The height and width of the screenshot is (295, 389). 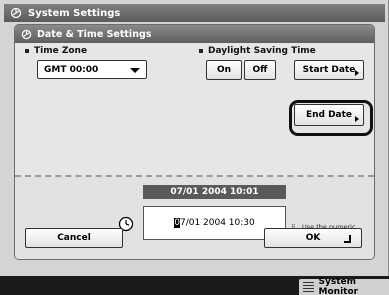 What do you see at coordinates (313, 238) in the screenshot?
I see `ok-button: OK` at bounding box center [313, 238].